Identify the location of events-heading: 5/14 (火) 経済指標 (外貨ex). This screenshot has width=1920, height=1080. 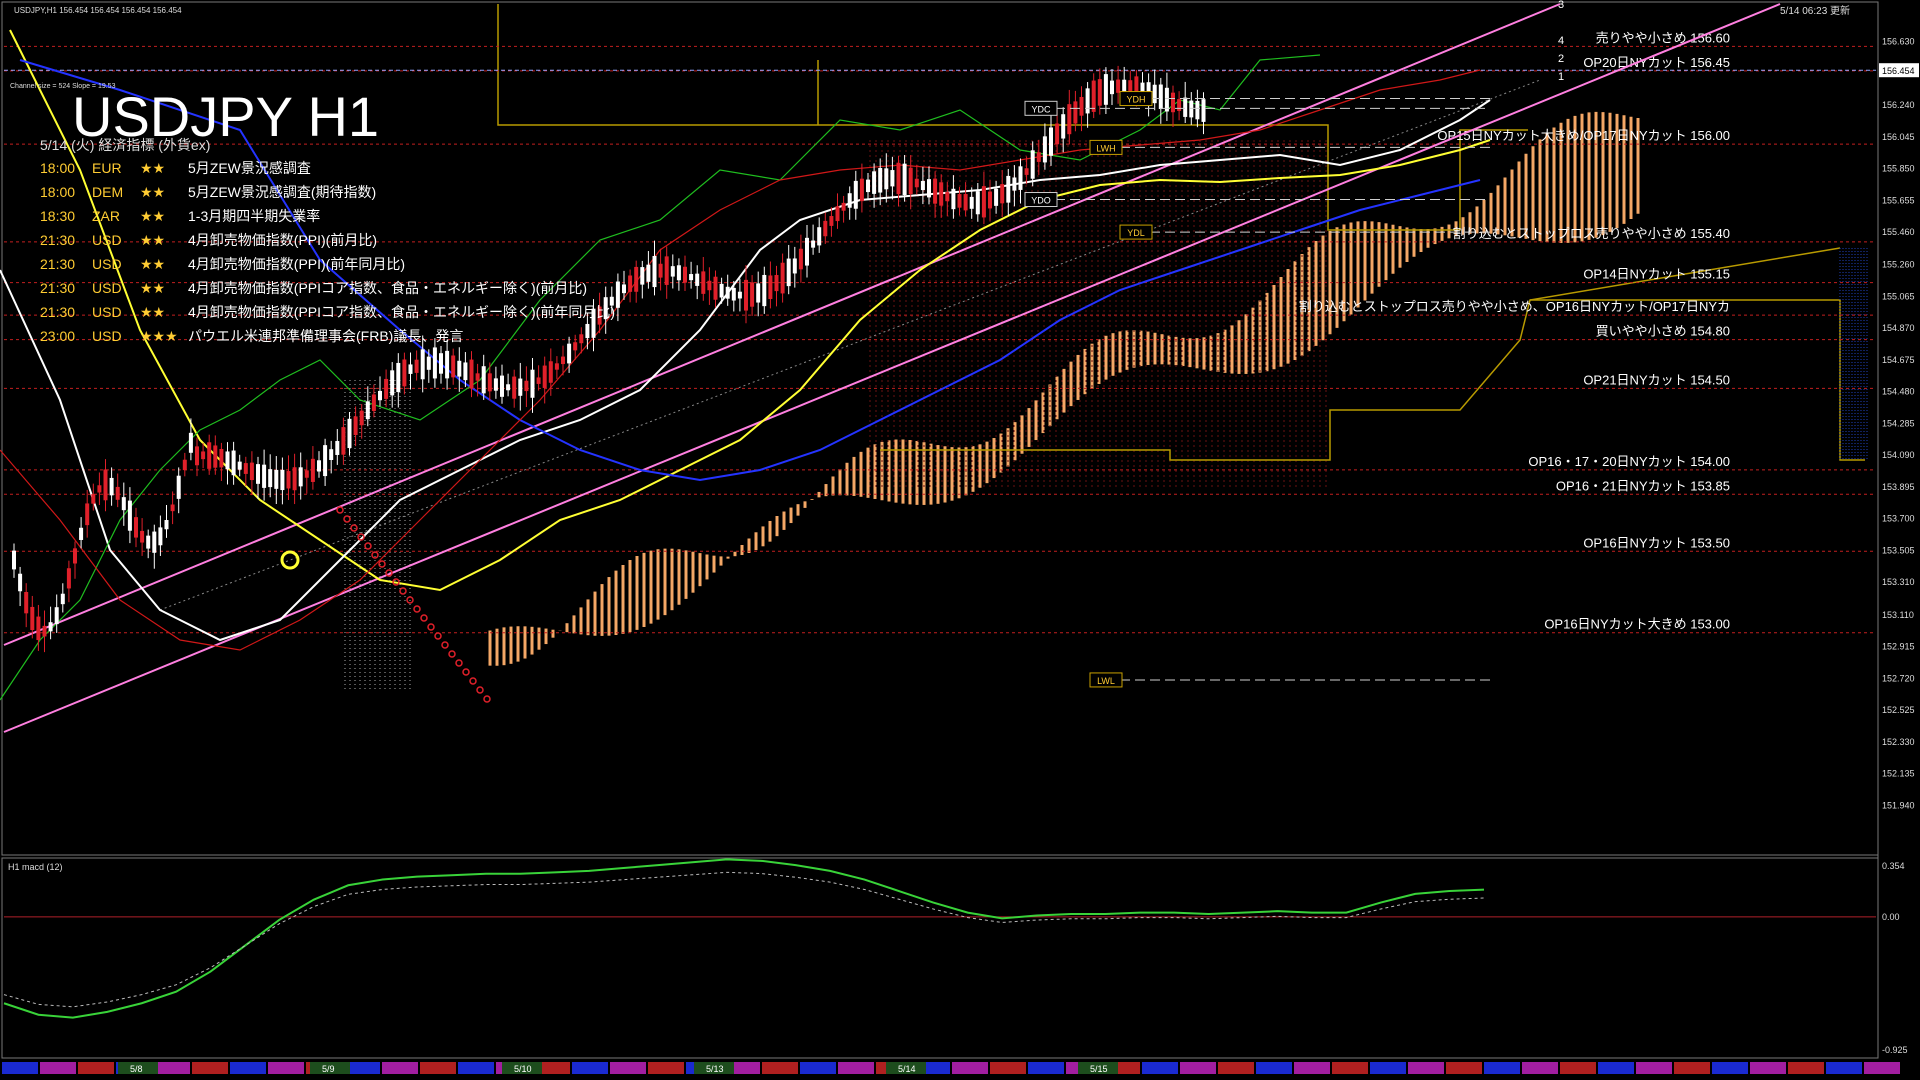
(125, 145).